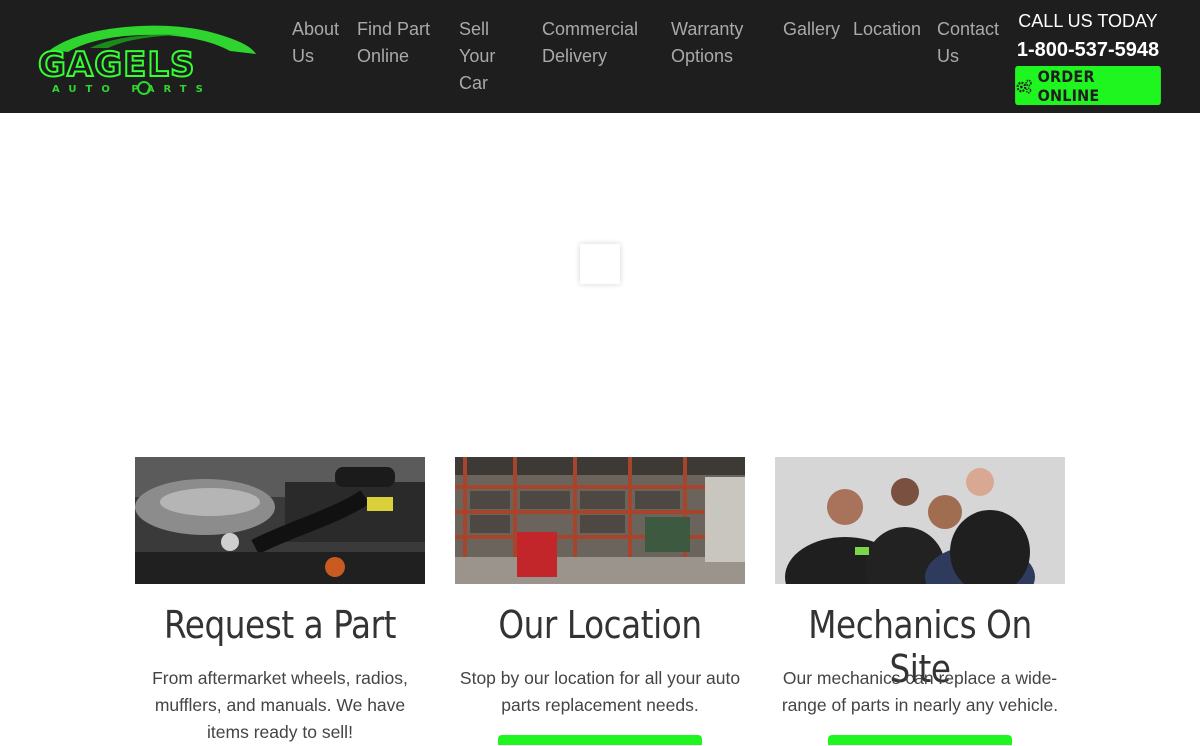 This screenshot has width=1200, height=746. Describe the element at coordinates (590, 43) in the screenshot. I see `nav-commercial-delivery: Commercial Delivery` at that location.